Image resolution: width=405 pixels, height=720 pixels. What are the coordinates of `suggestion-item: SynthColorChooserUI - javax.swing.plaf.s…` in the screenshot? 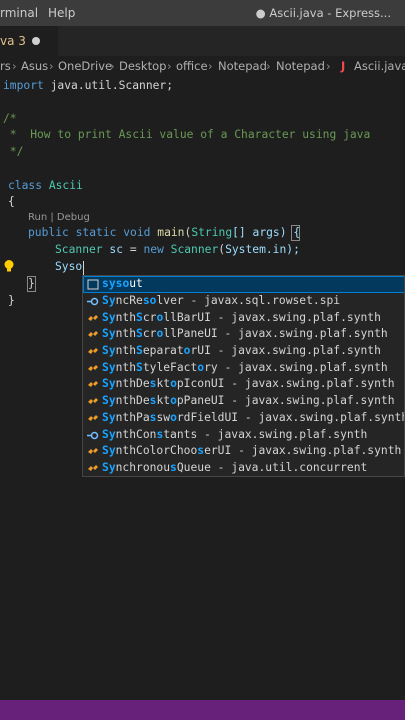 It's located at (243, 451).